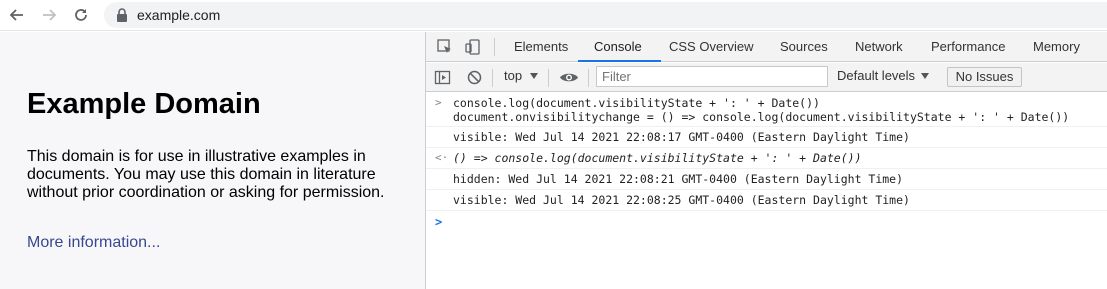 This screenshot has height=289, width=1107. Describe the element at coordinates (179, 15) in the screenshot. I see `url-text: example.com` at that location.